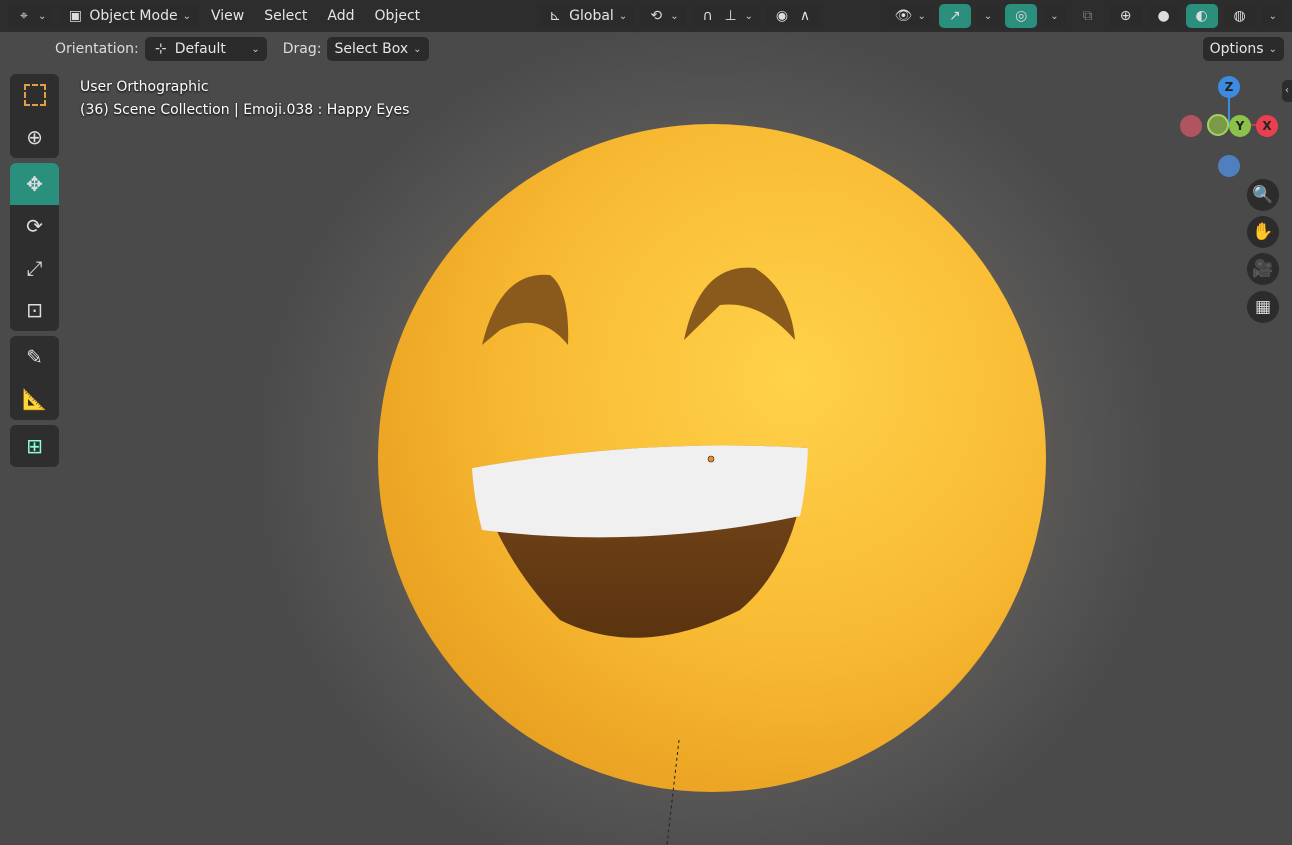 This screenshot has height=845, width=1292. What do you see at coordinates (144, 87) in the screenshot?
I see `view-name: User Orthographic` at bounding box center [144, 87].